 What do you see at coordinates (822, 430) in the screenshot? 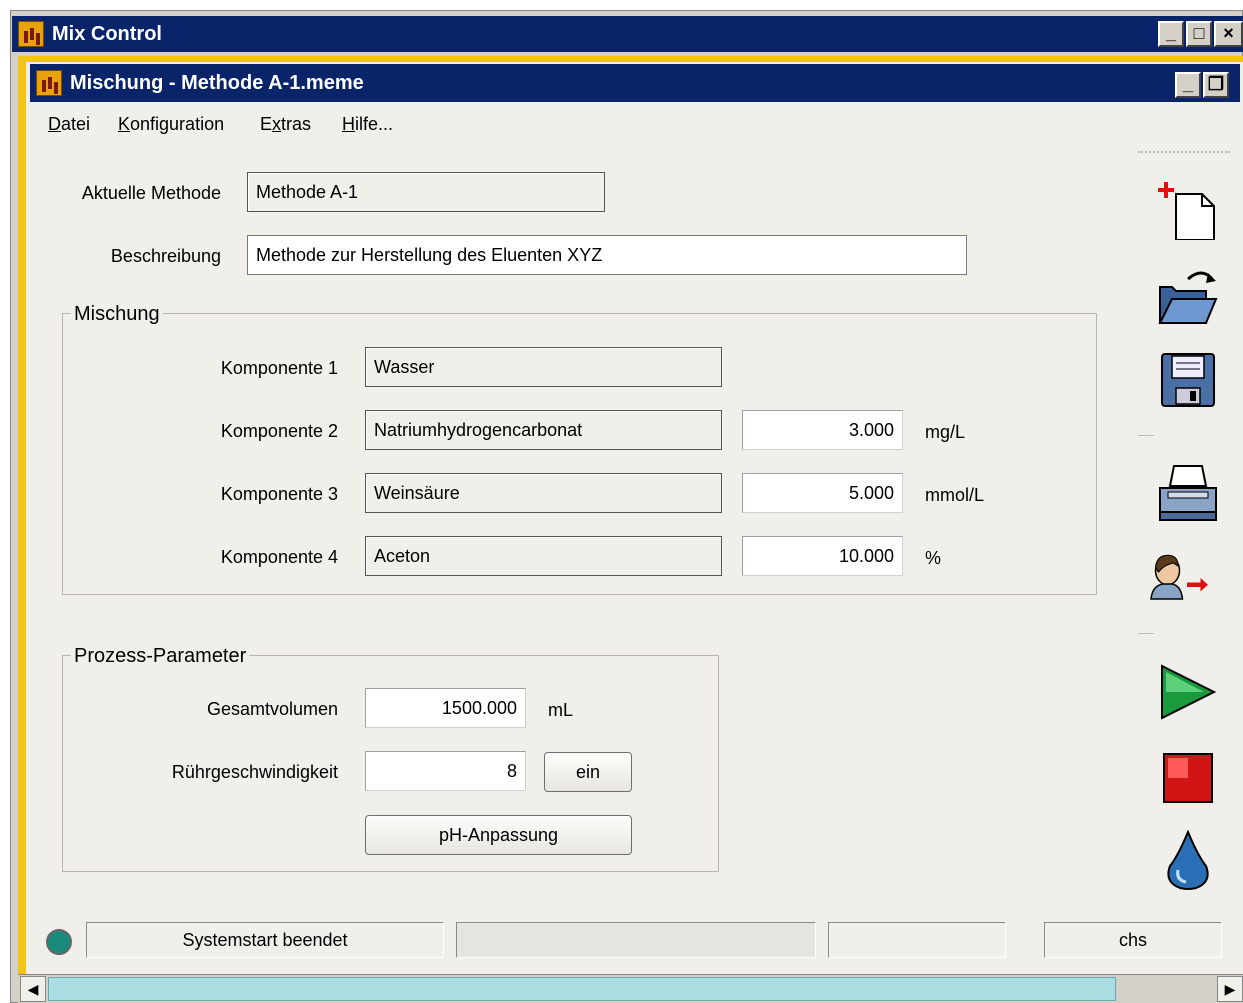
I see `component-2-amount: 3.000` at bounding box center [822, 430].